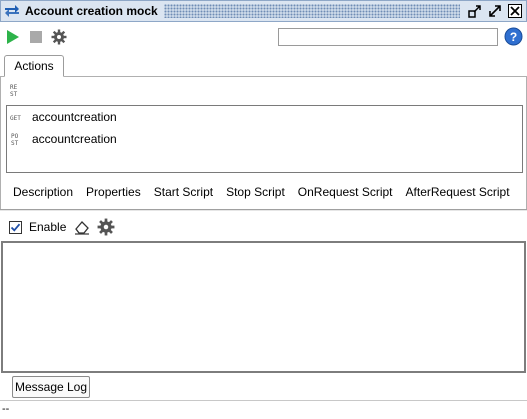 The height and width of the screenshot is (419, 527). Describe the element at coordinates (82, 227) in the screenshot. I see `eraser-icon` at that location.